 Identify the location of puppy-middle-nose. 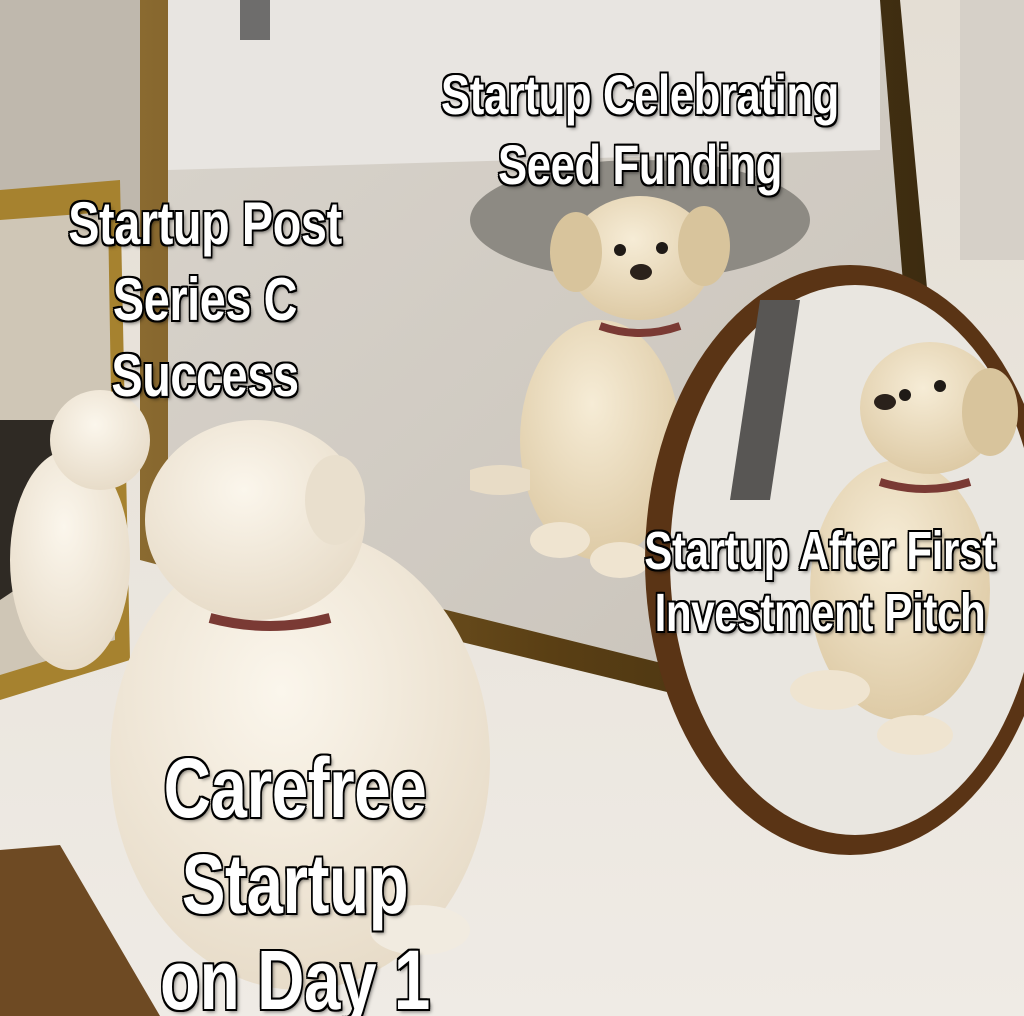
(641, 272).